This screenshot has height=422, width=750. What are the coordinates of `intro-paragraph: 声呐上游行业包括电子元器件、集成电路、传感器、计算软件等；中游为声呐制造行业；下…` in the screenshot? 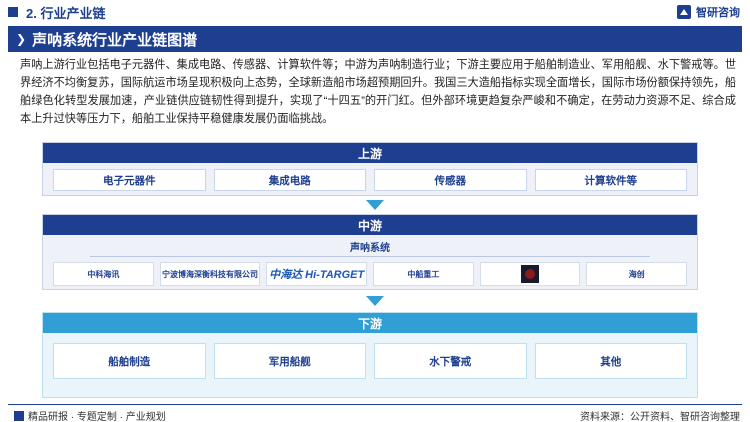 It's located at (378, 92).